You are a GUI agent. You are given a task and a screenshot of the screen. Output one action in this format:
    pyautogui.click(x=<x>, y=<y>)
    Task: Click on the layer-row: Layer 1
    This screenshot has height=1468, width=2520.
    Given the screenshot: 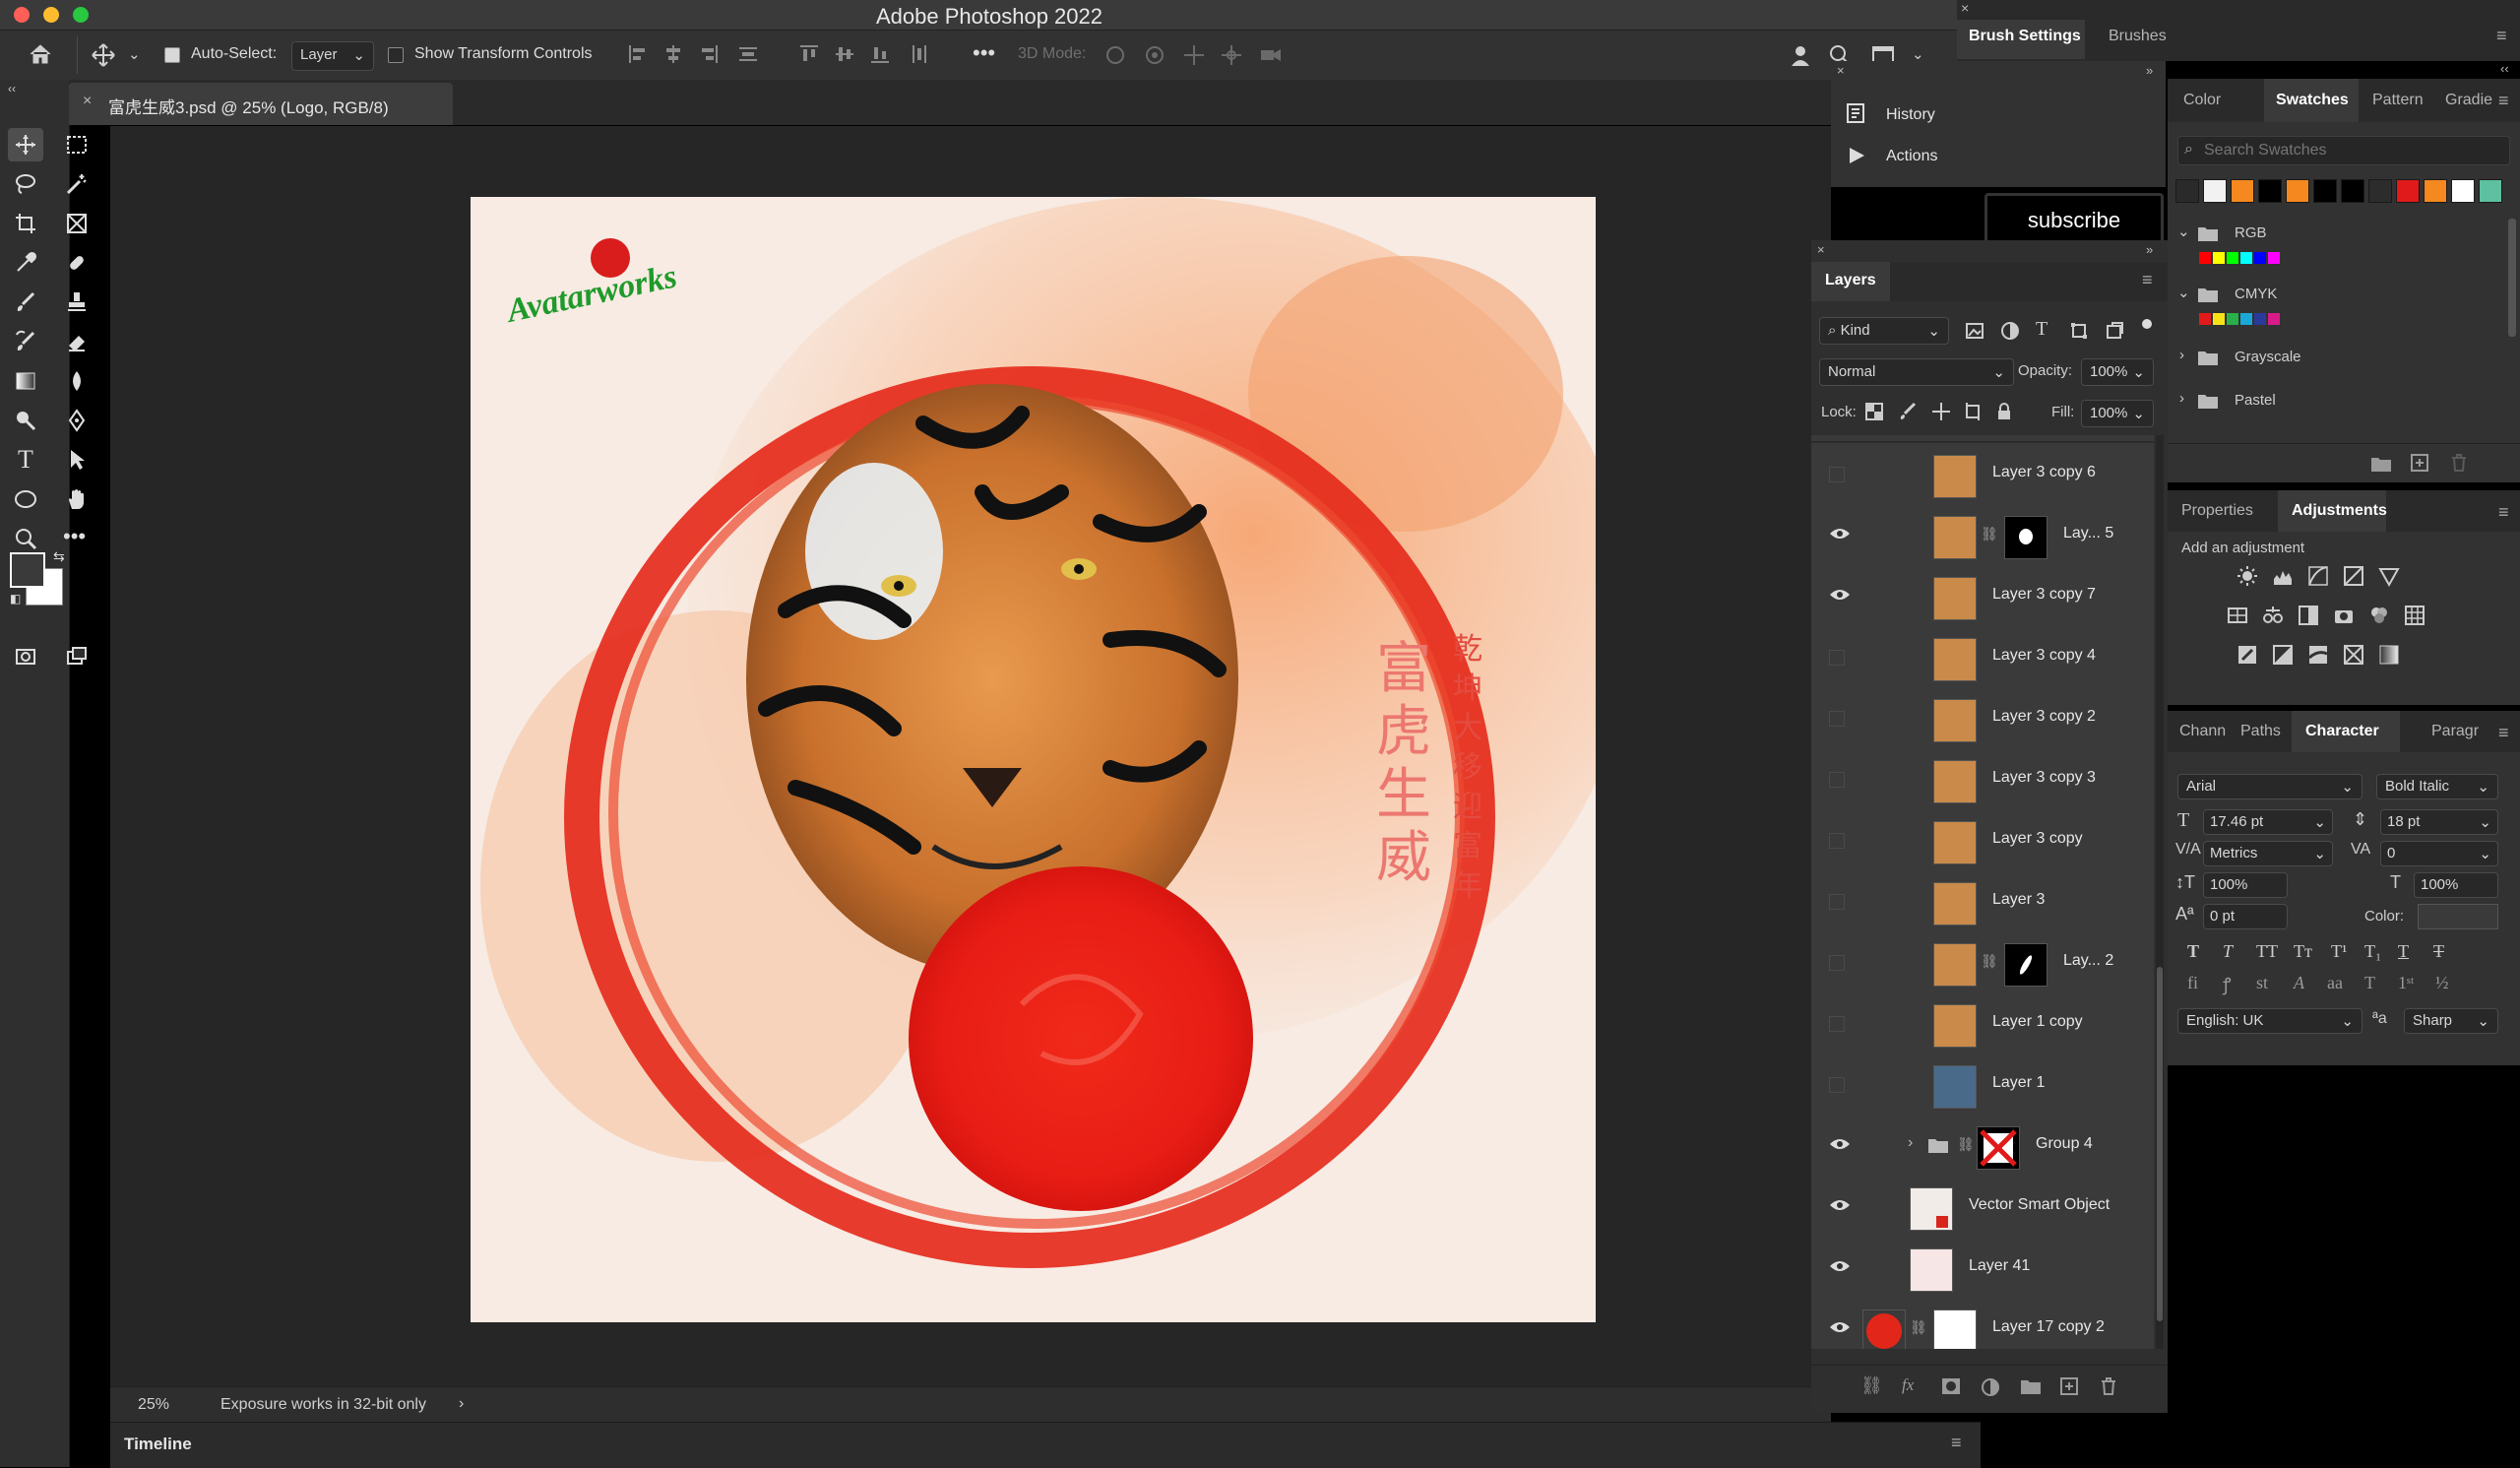 What is the action you would take?
    pyautogui.click(x=1982, y=1084)
    